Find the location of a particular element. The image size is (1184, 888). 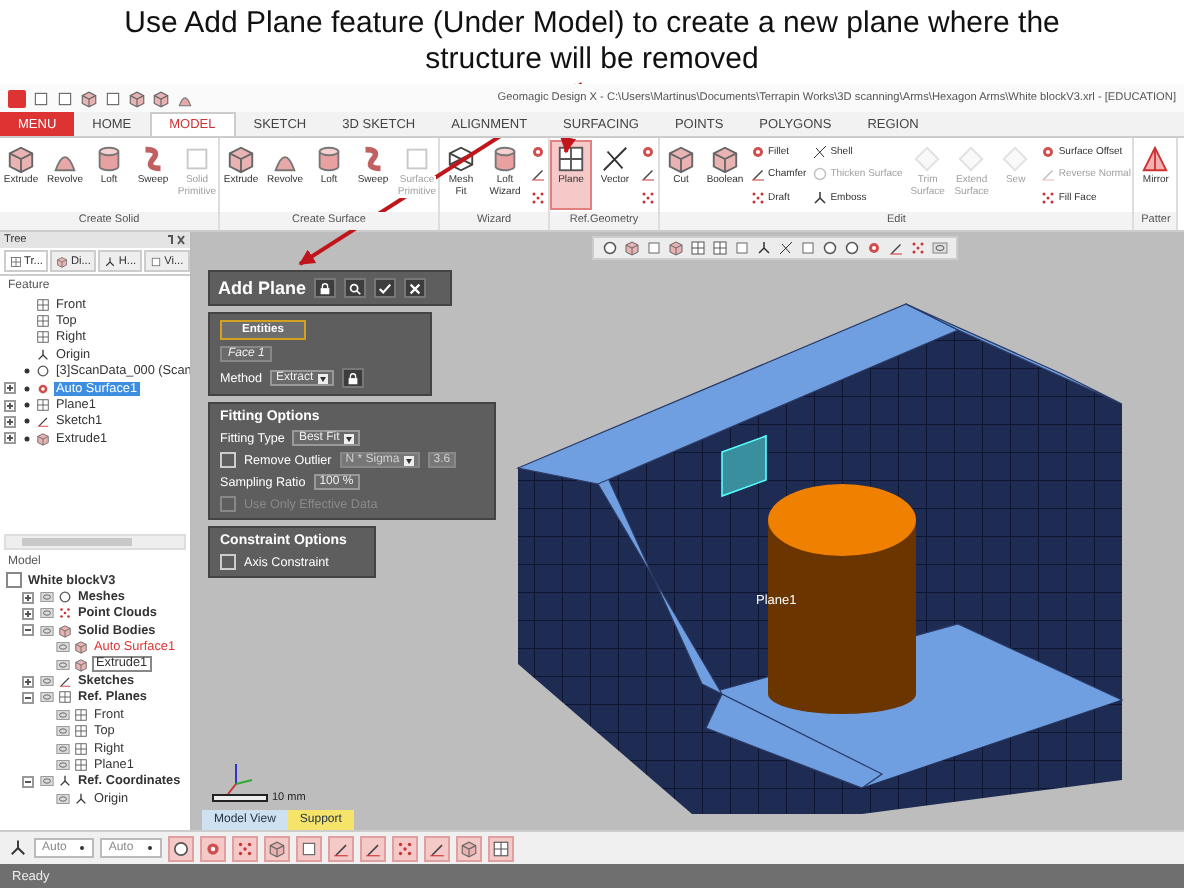

pin-close-icon is located at coordinates (176, 240).